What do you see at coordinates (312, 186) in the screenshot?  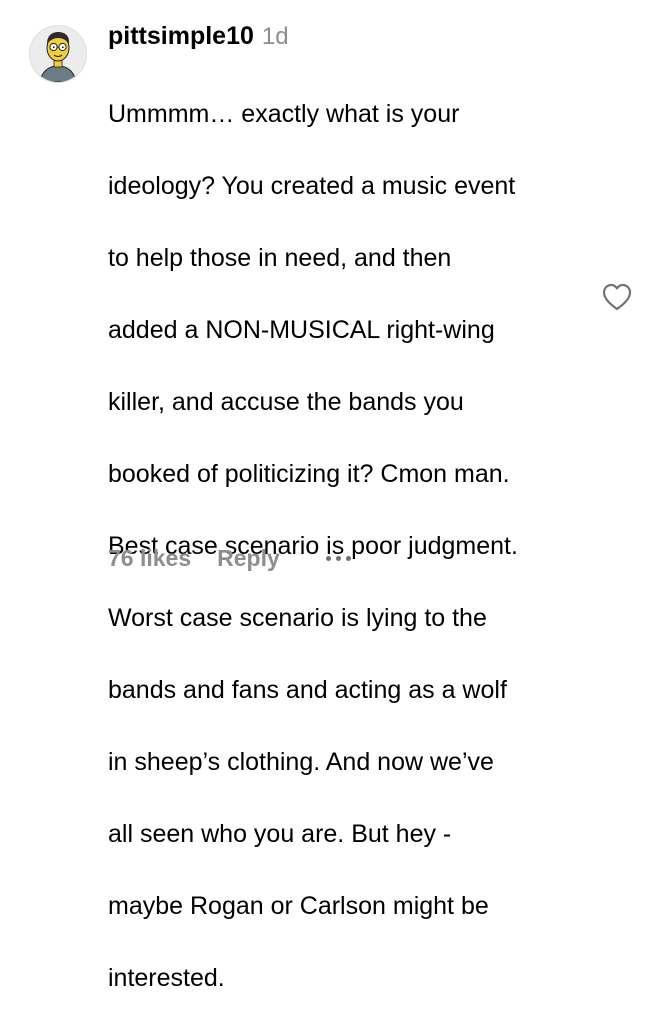 I see `comment-text-line: ideology? You created a music event` at bounding box center [312, 186].